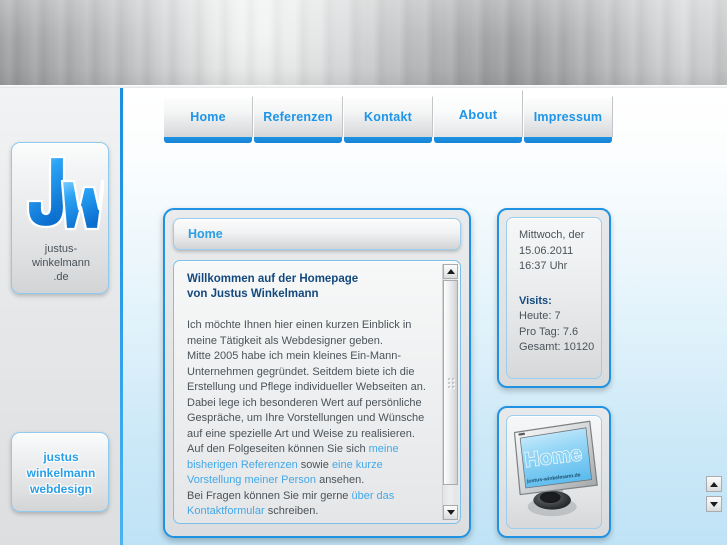 The height and width of the screenshot is (545, 727). I want to click on visits-label: Visits:, so click(535, 300).